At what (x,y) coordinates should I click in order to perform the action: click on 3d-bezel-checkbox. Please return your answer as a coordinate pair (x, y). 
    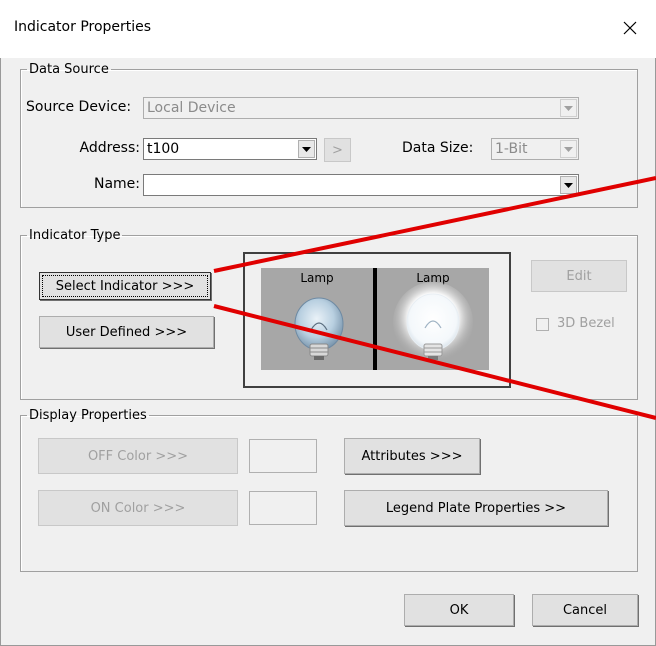
    Looking at the image, I should click on (542, 324).